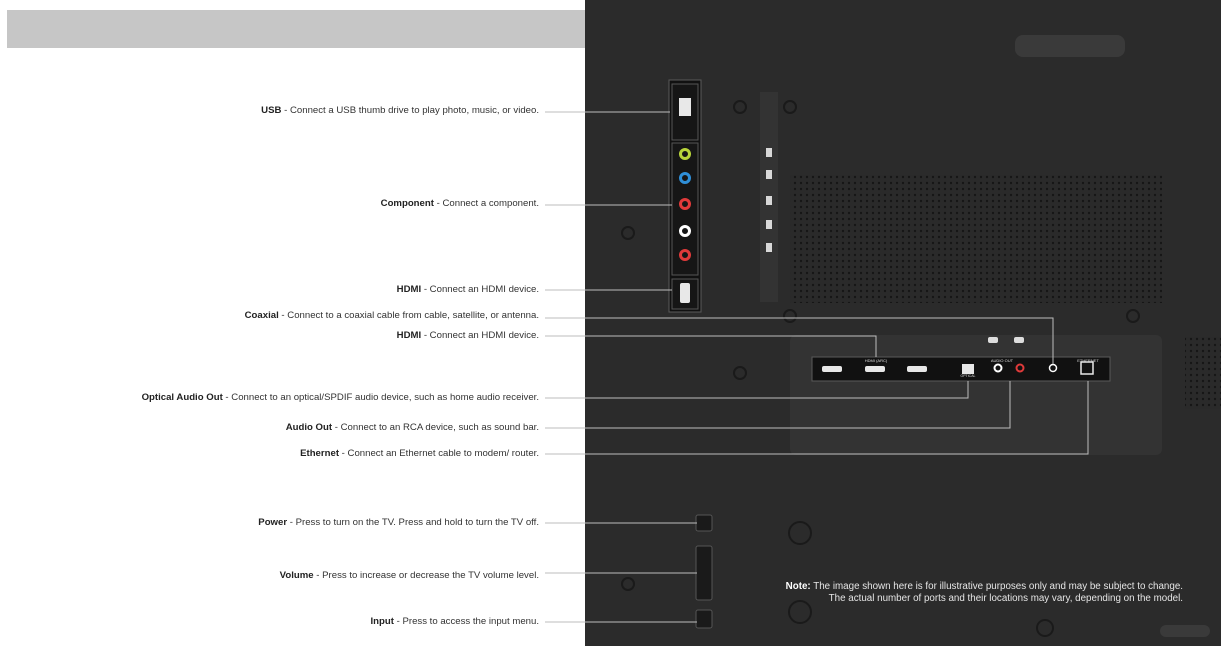 The height and width of the screenshot is (646, 1221). Describe the element at coordinates (1203, 373) in the screenshot. I see `speaker-grille-right` at that location.